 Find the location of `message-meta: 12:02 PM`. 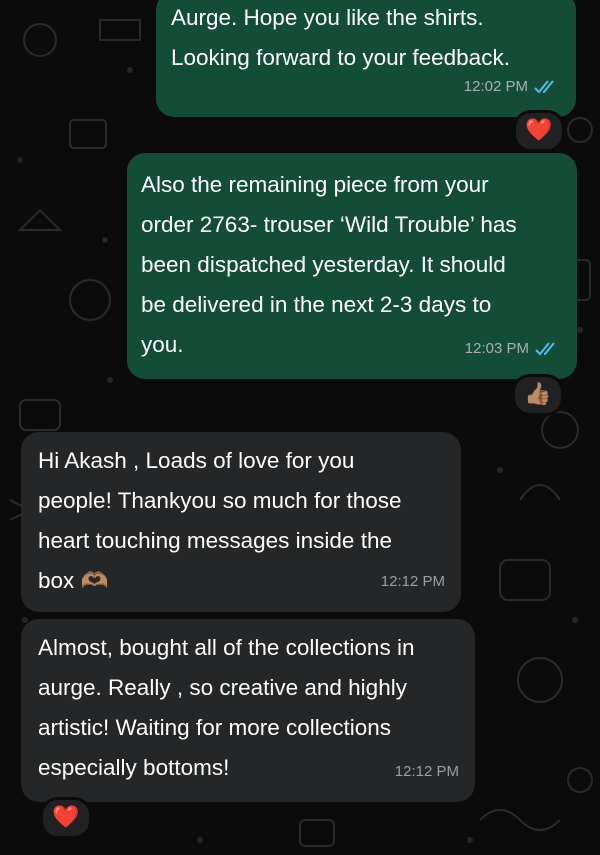

message-meta: 12:02 PM is located at coordinates (512, 87).